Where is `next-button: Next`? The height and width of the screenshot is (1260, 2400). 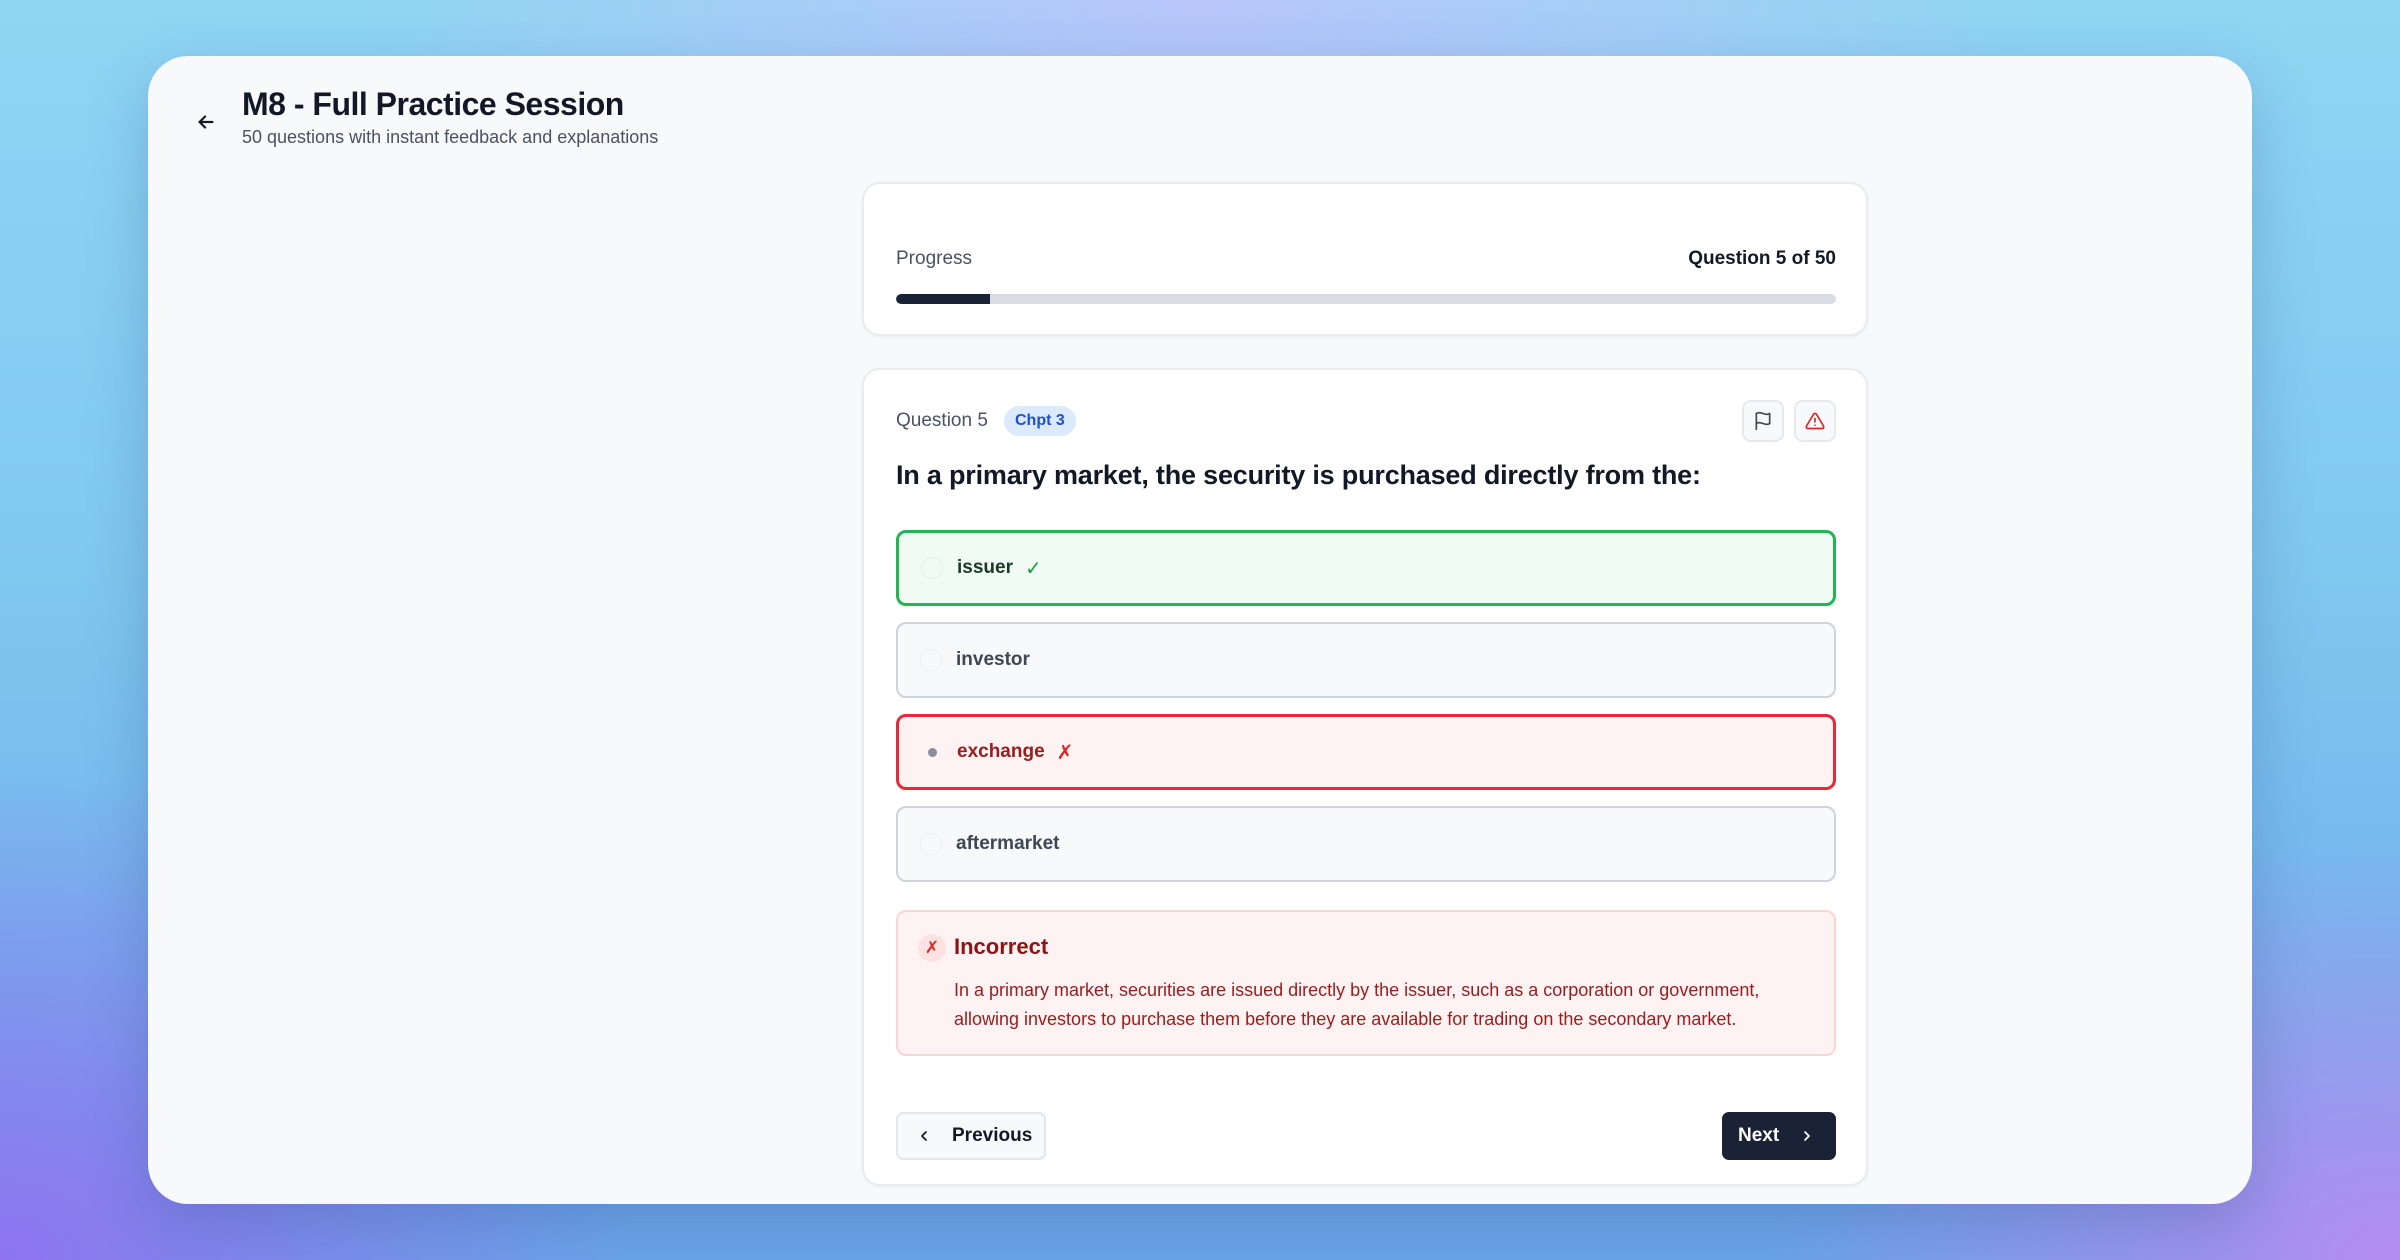
next-button: Next is located at coordinates (1779, 1136).